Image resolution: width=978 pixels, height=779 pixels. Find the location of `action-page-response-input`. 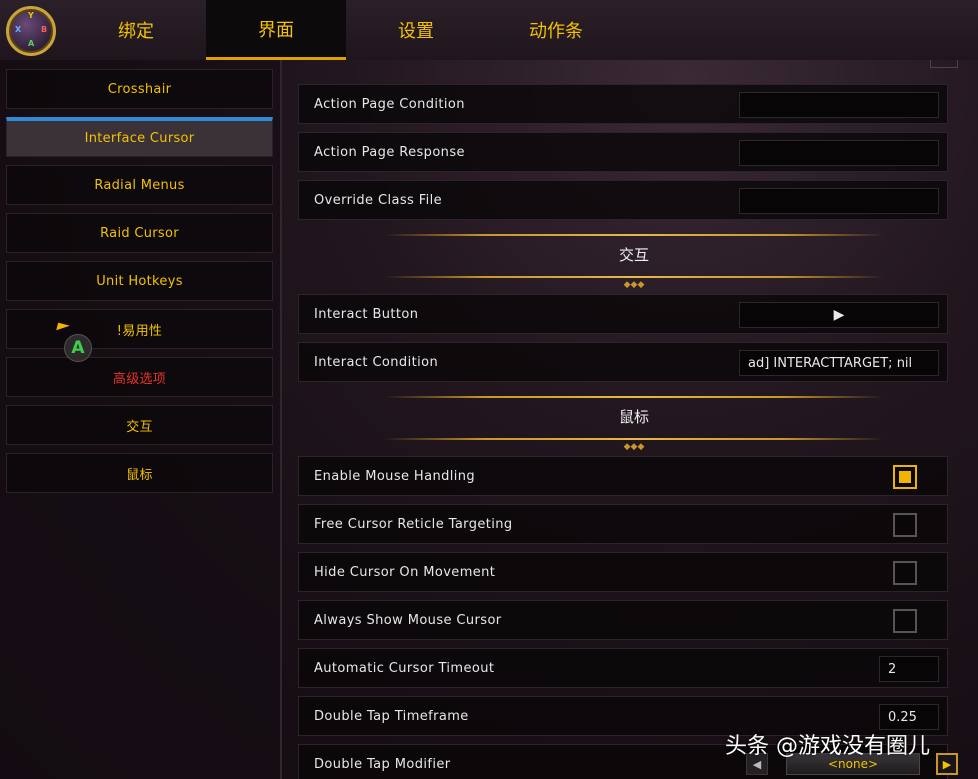

action-page-response-input is located at coordinates (839, 153).